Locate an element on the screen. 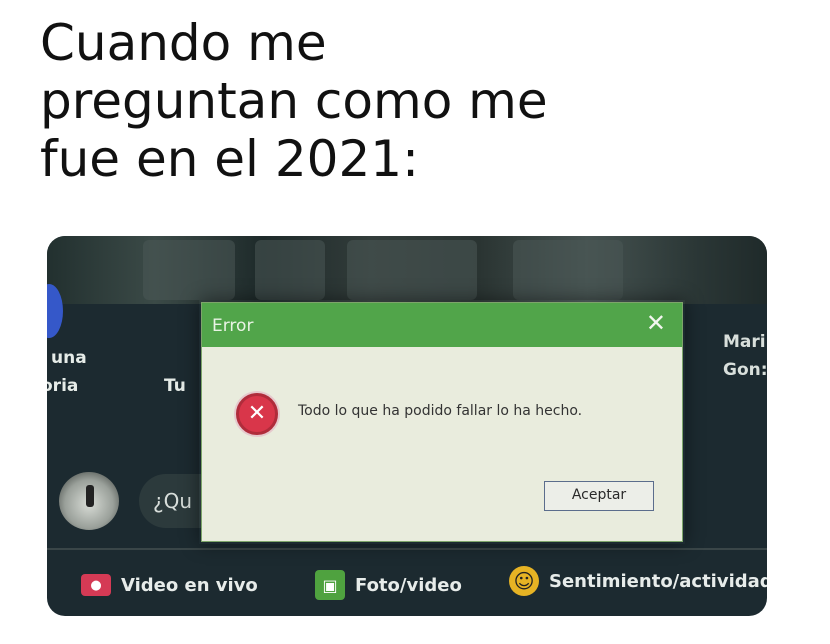 Image resolution: width=830 pixels, height=644 pixels. caption-line-3: fue en el 2021: is located at coordinates (229, 159).